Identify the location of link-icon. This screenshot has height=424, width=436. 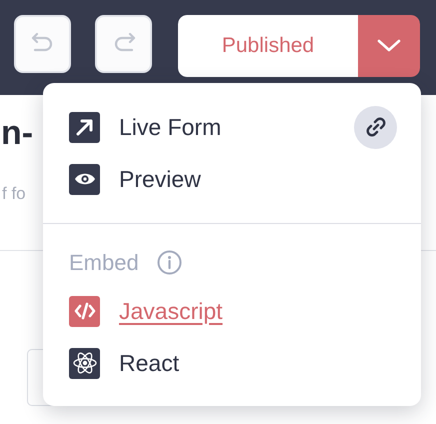
(376, 127).